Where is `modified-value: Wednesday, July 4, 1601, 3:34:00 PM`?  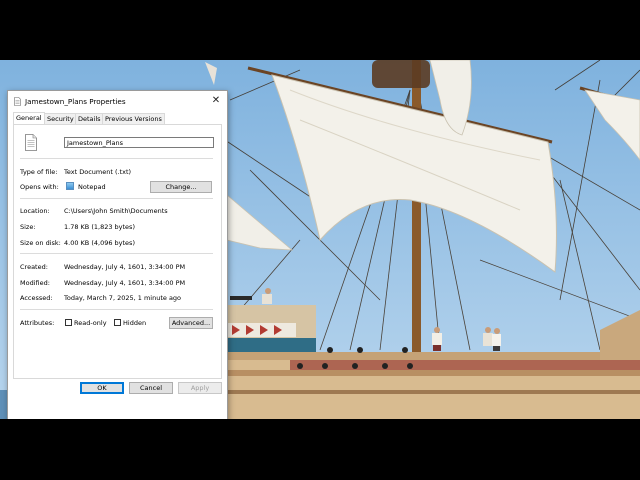
modified-value: Wednesday, July 4, 1601, 3:34:00 PM is located at coordinates (125, 283).